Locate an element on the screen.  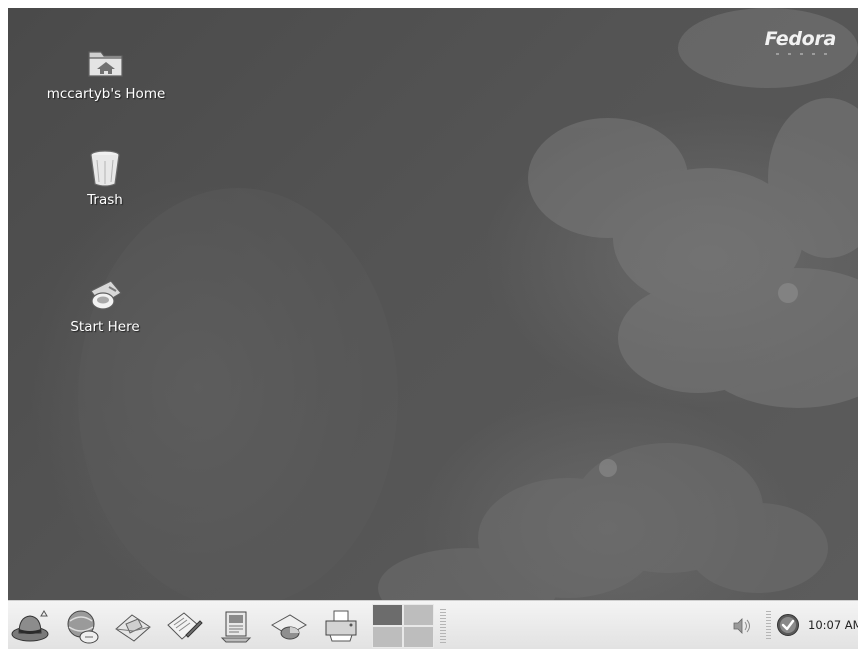
desktop-icon-trash: Trash is located at coordinates (105, 178).